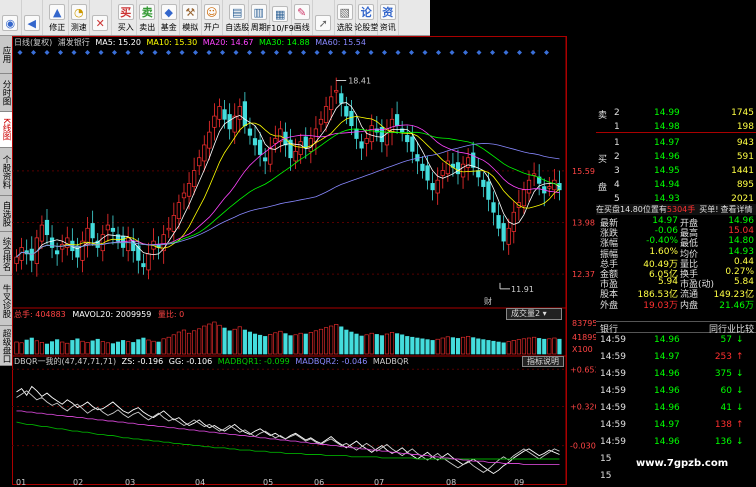 Image resolution: width=756 pixels, height=487 pixels. What do you see at coordinates (65, 361) in the screenshot?
I see `indicator-name: DBQR一我的(47,47,71,71)` at bounding box center [65, 361].